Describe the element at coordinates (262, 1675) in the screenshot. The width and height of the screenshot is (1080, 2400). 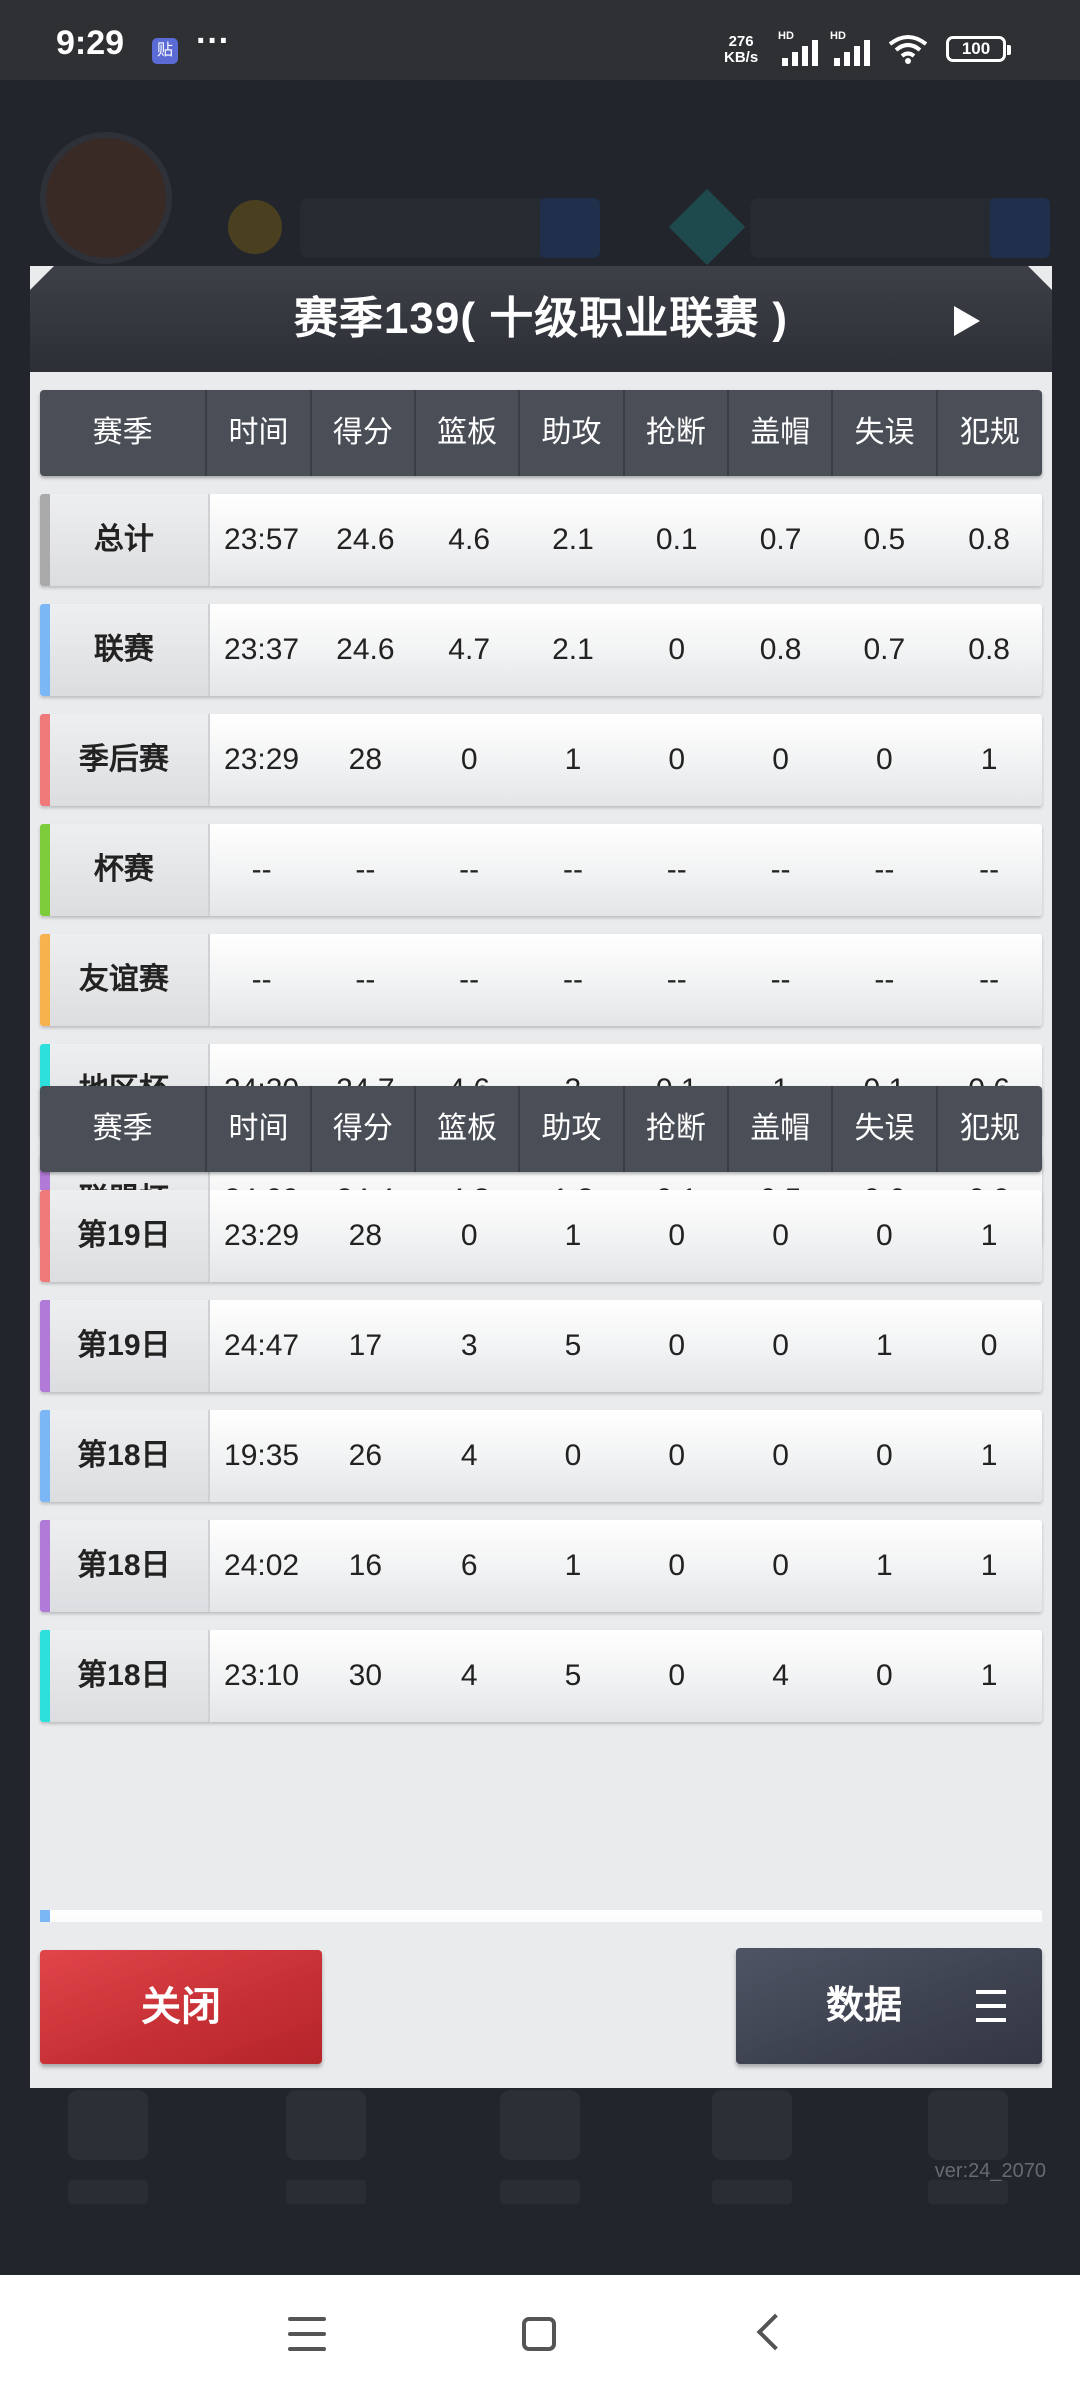
I see `stat-cell: 23:10` at that location.